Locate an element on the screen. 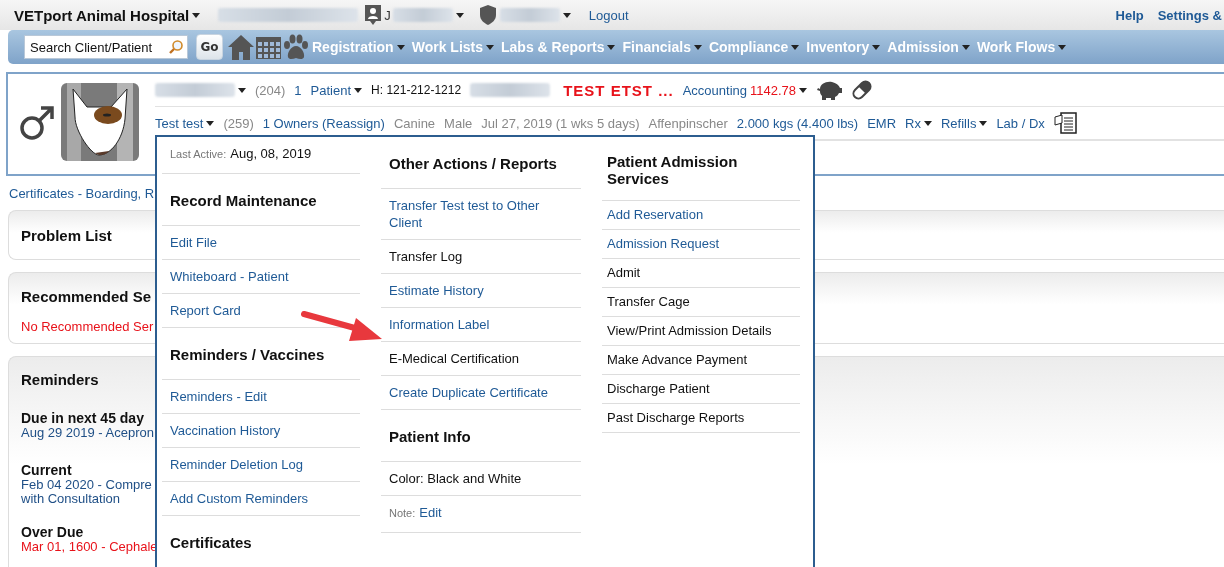  card-title: Problem List is located at coordinates (66, 235).